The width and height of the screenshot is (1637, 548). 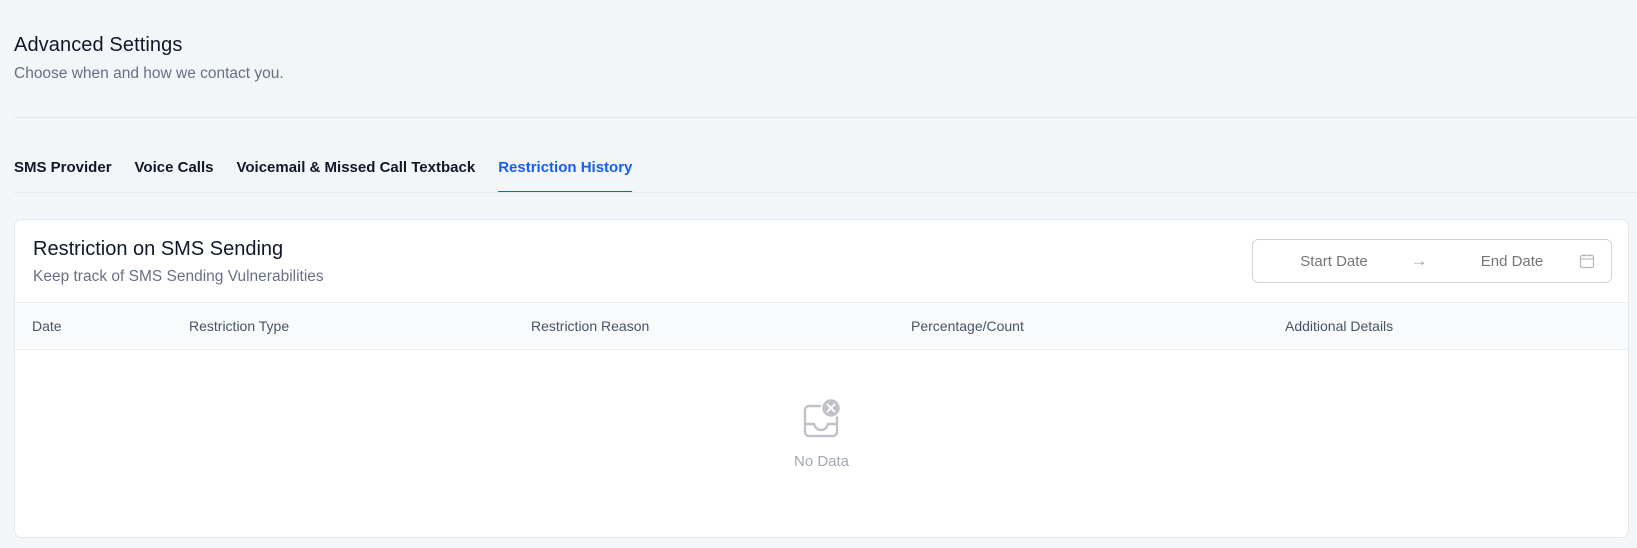 What do you see at coordinates (821, 461) in the screenshot?
I see `empty-state-text: No Data` at bounding box center [821, 461].